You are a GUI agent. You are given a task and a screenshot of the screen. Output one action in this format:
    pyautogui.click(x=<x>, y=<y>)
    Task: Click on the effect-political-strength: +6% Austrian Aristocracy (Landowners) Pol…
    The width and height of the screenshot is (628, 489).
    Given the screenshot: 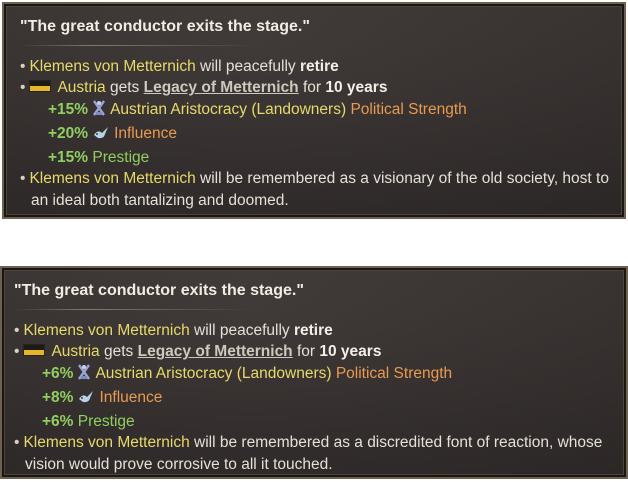 What is the action you would take?
    pyautogui.click(x=315, y=375)
    